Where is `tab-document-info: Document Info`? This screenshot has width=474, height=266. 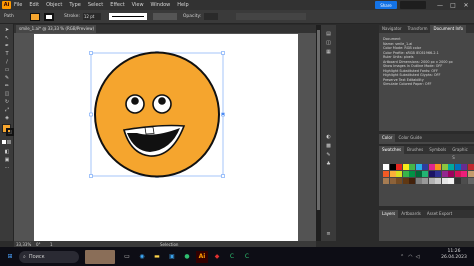
tab-document-info: Document Info is located at coordinates (448, 29).